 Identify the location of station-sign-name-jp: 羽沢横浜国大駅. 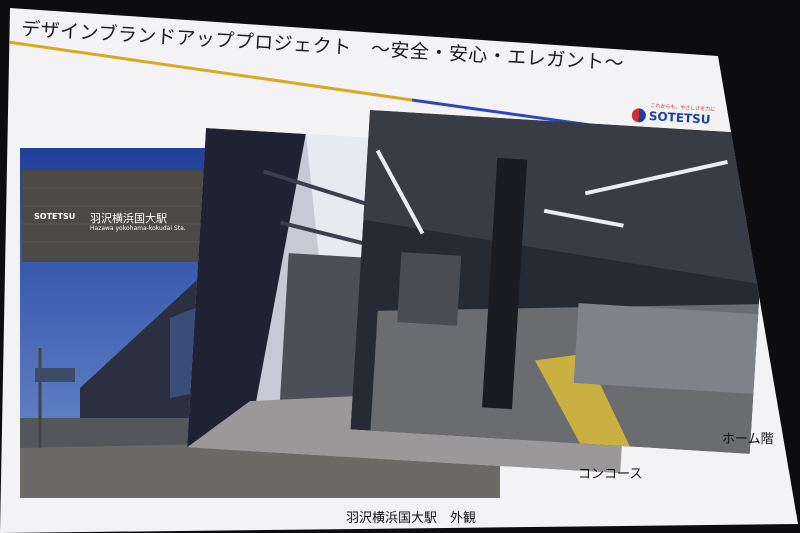
(128, 218).